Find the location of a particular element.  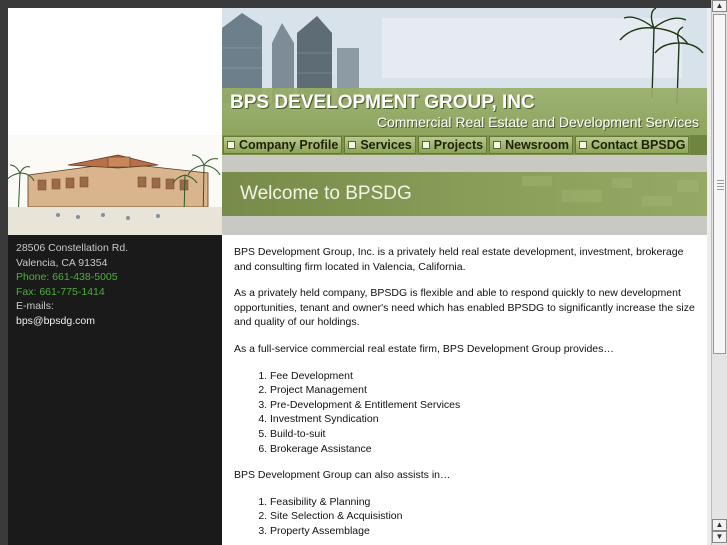

contact-address: 28506 Constellation Rd. is located at coordinates (72, 248).